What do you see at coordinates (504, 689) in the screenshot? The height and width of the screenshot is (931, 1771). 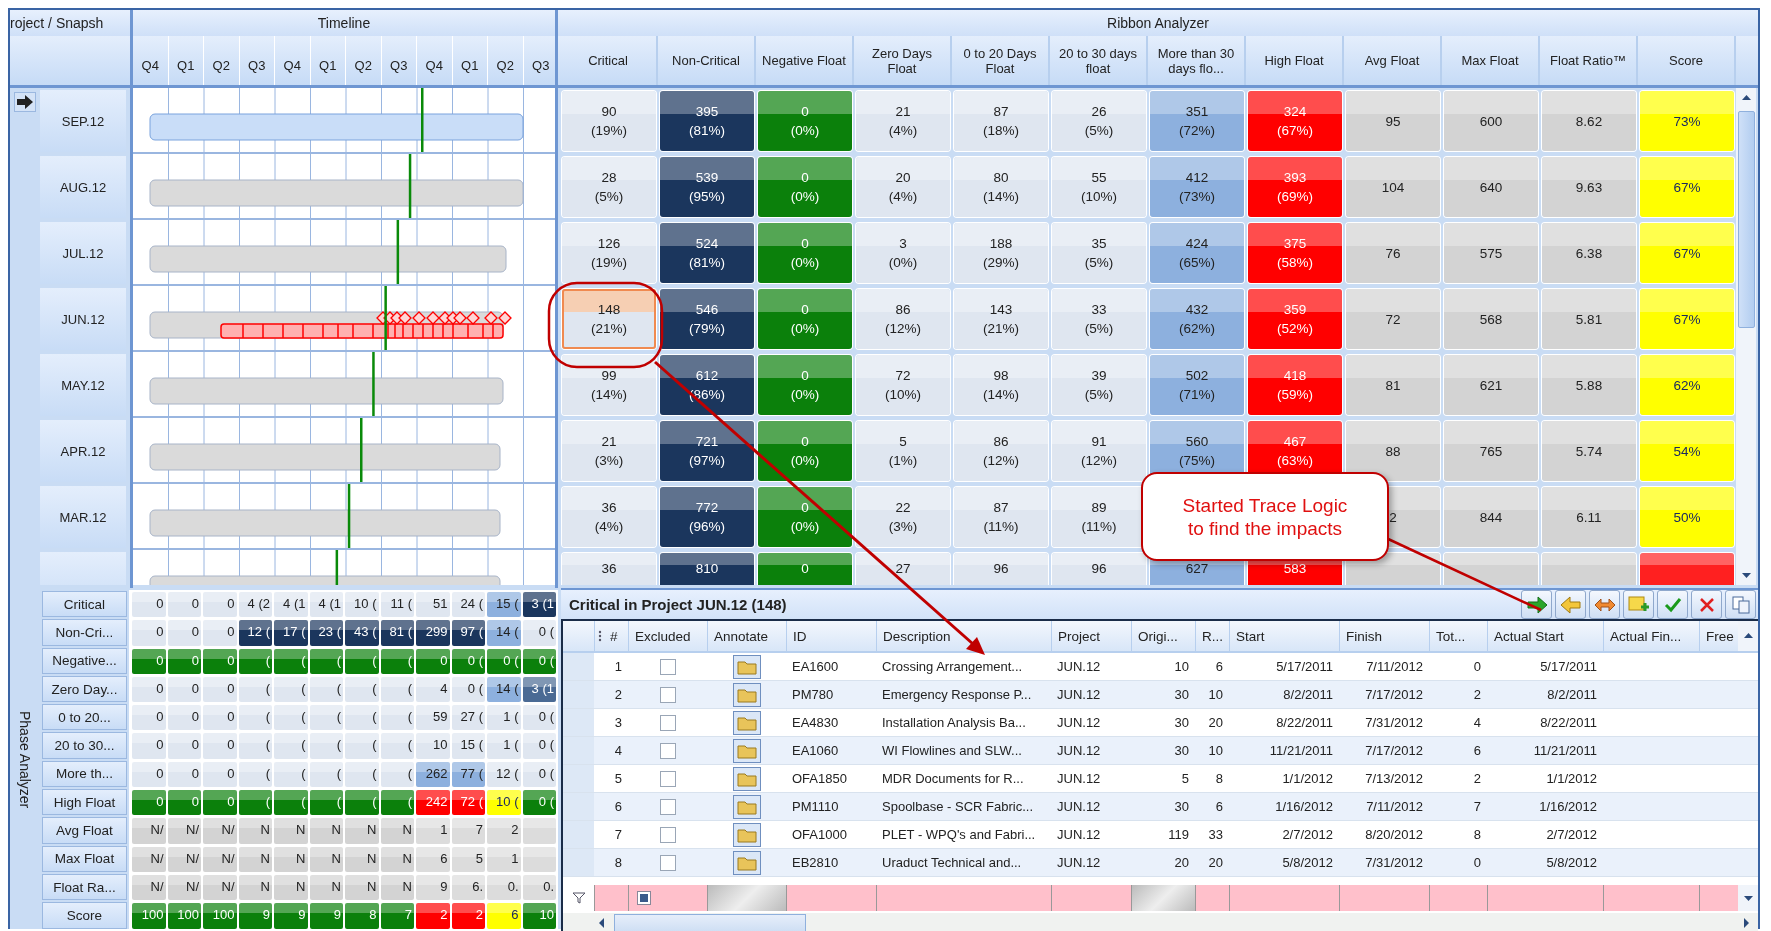 I see `phase-cell: 14 (` at bounding box center [504, 689].